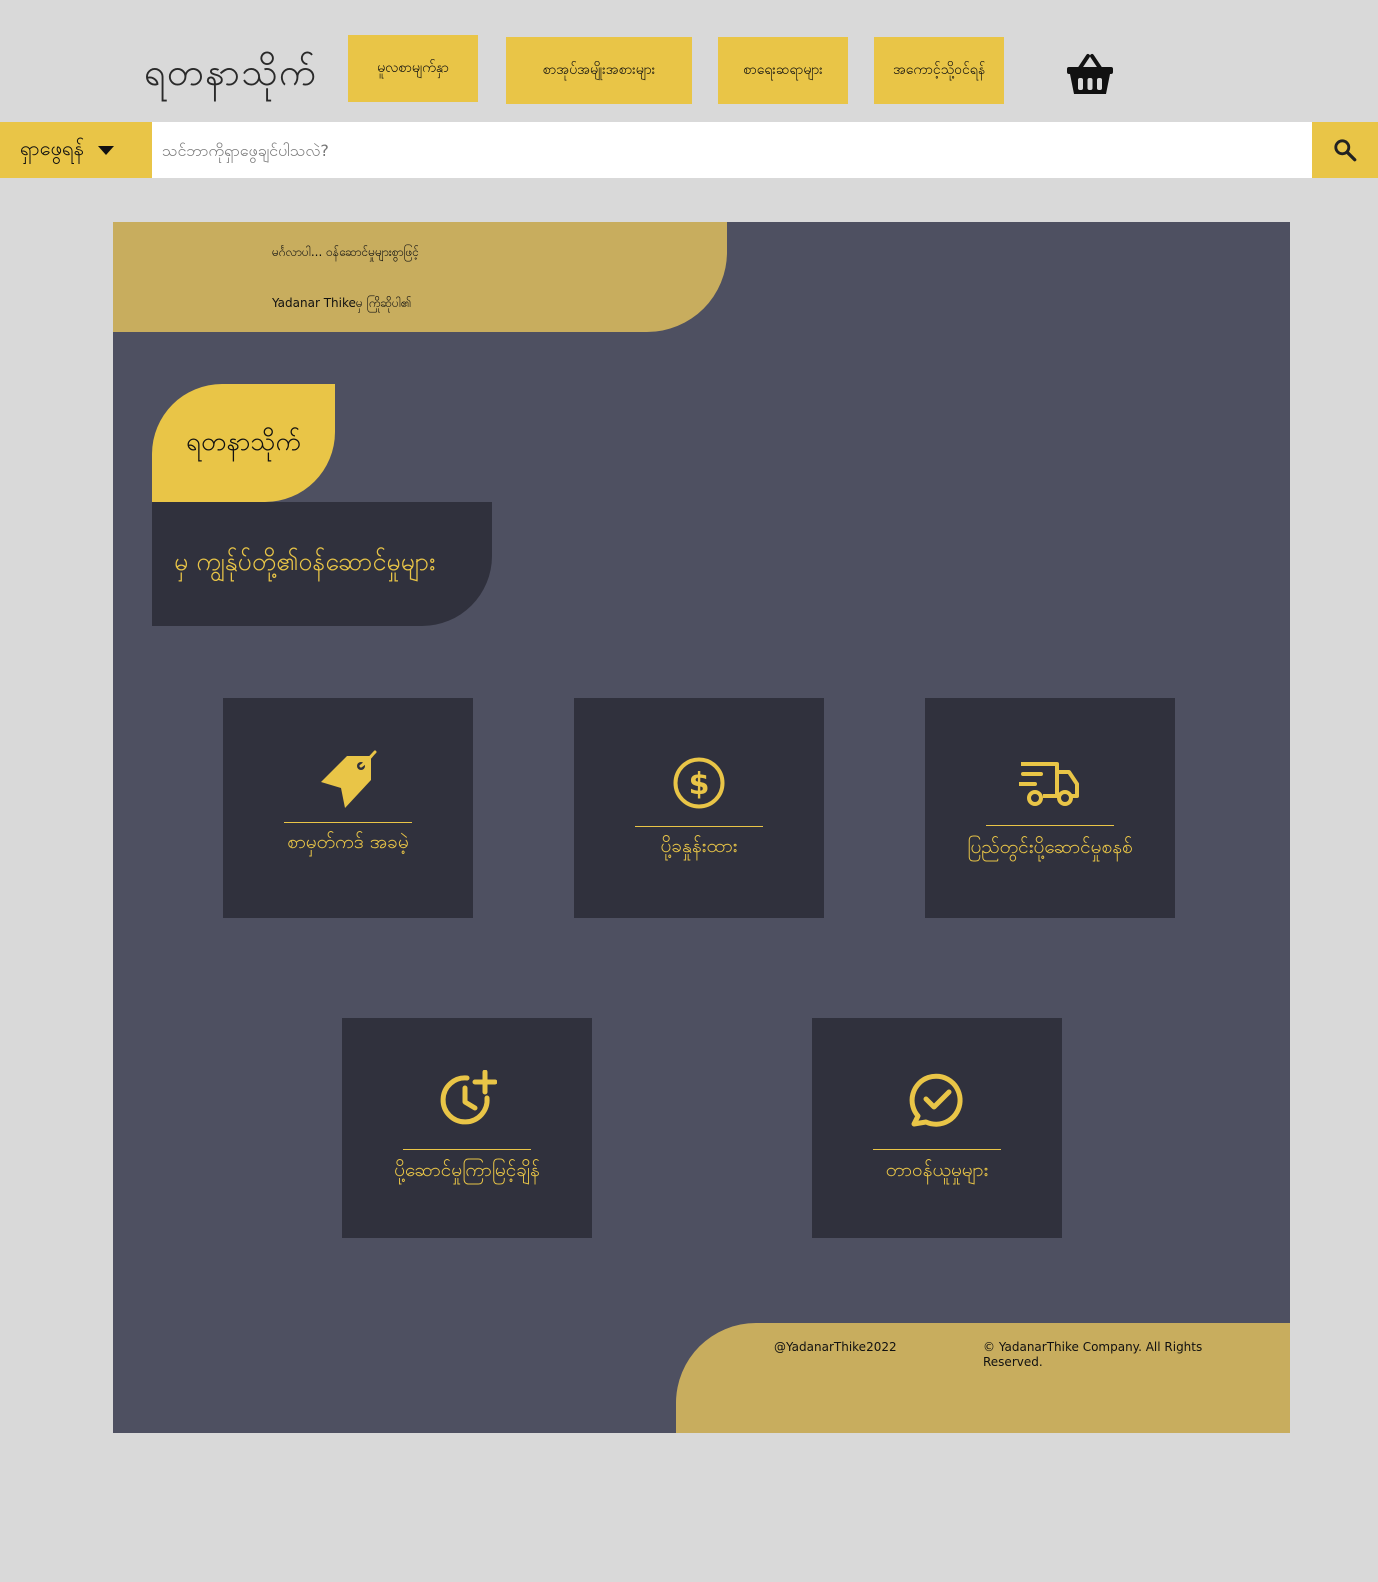 The width and height of the screenshot is (1378, 1582). I want to click on site-logo: ရတနာသိုက်, so click(230, 76).